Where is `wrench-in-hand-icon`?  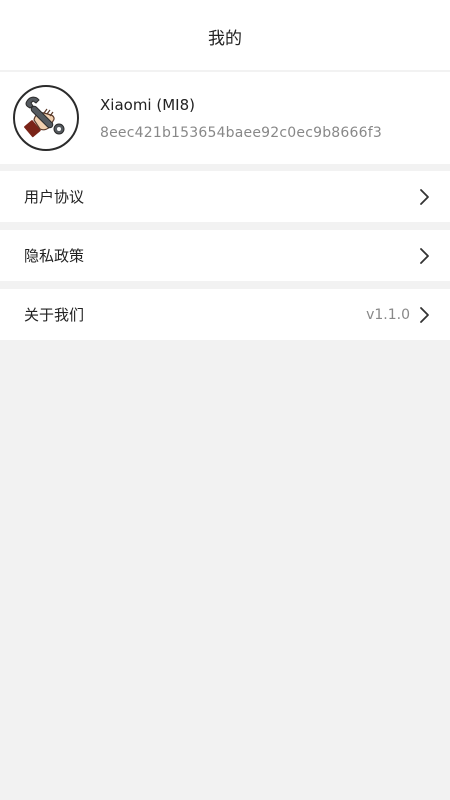 wrench-in-hand-icon is located at coordinates (46, 118).